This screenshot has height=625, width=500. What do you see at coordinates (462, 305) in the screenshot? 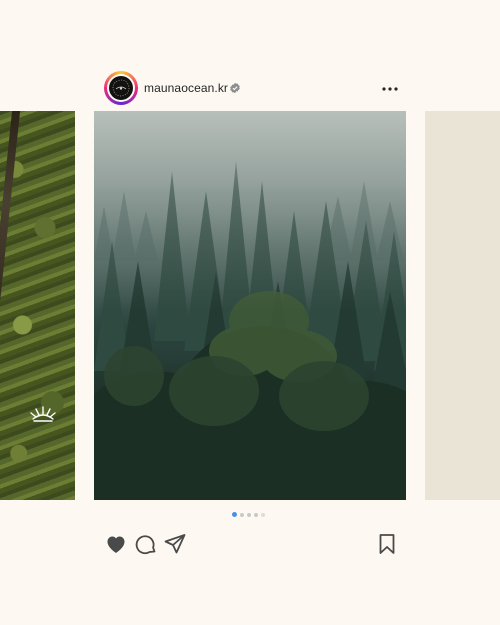
I see `carousel-slide-next` at bounding box center [462, 305].